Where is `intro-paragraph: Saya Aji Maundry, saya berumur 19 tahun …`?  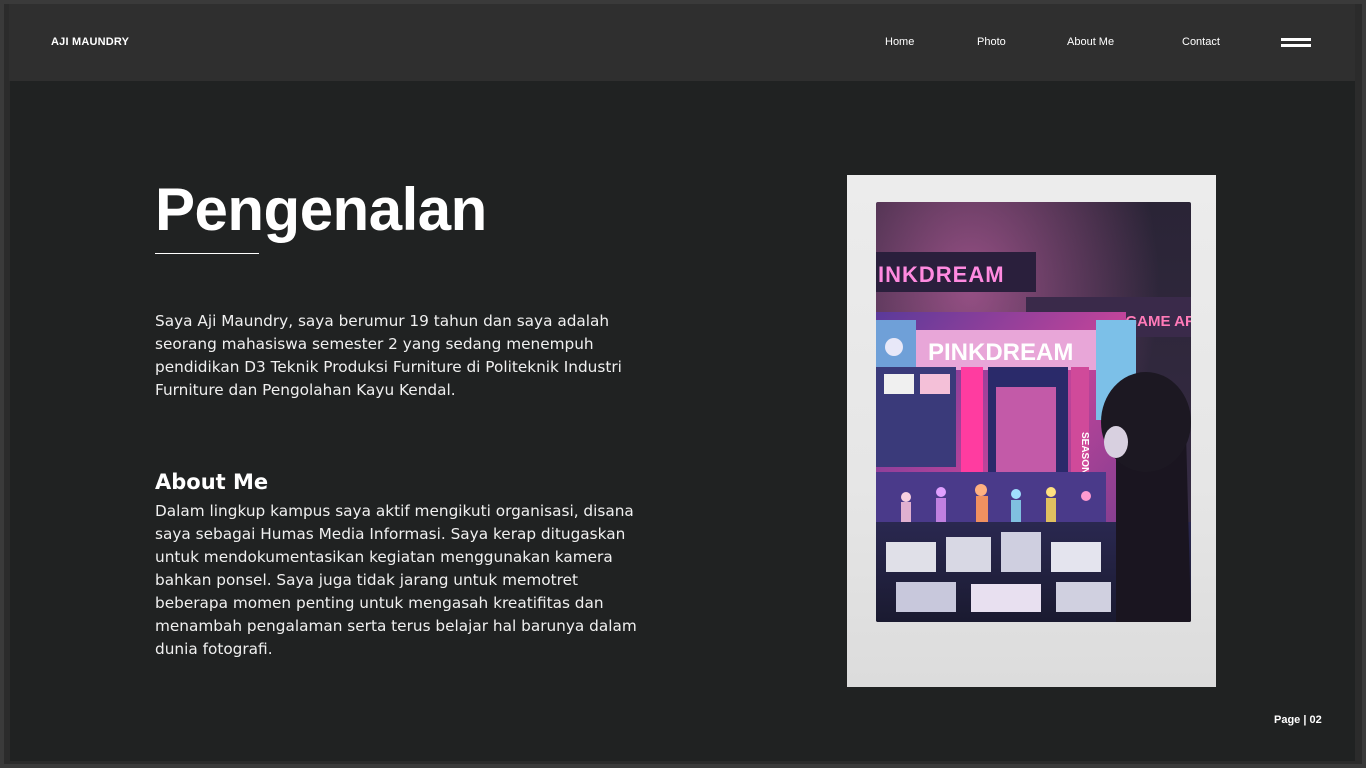 intro-paragraph: Saya Aji Maundry, saya berumur 19 tahun … is located at coordinates (388, 355).